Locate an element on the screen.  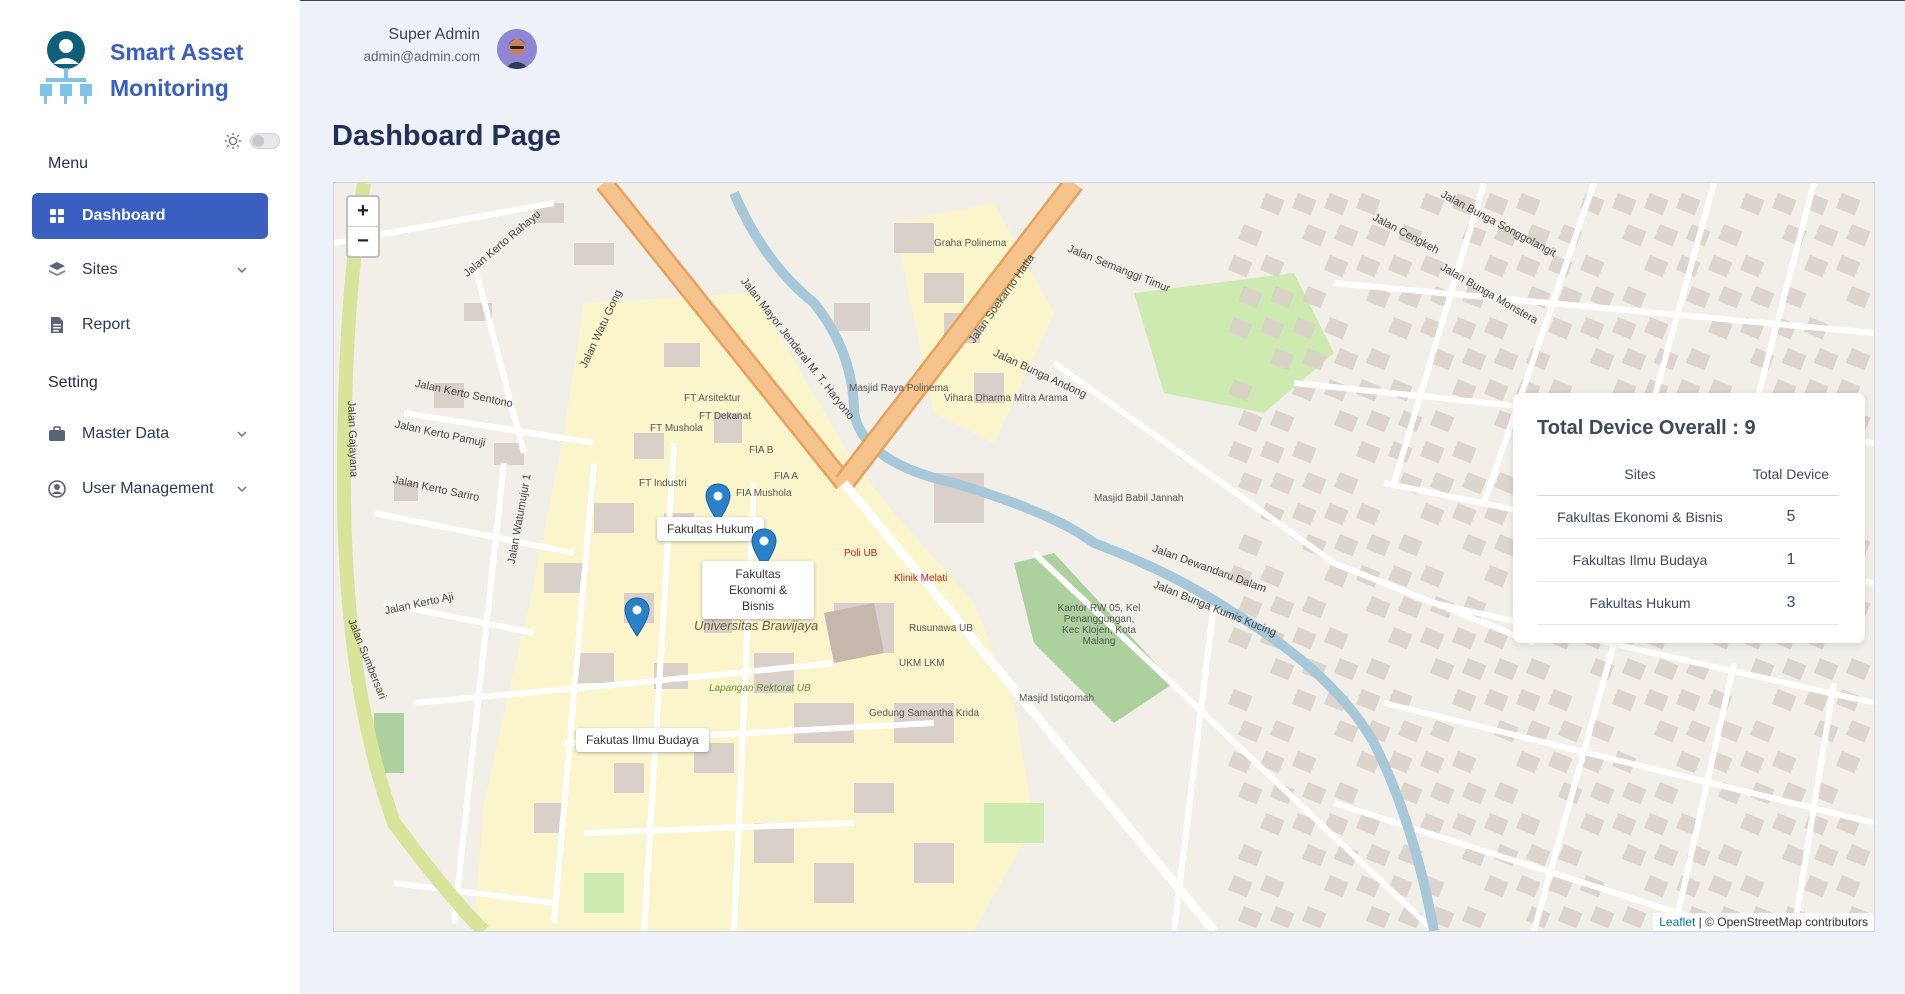
layers-icon is located at coordinates (57, 270).